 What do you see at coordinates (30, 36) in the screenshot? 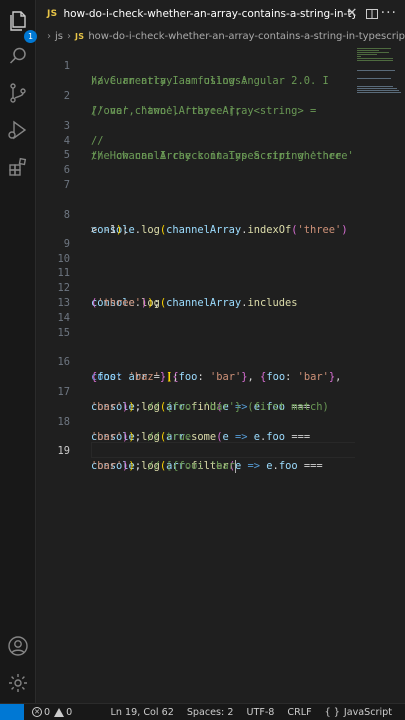
I see `explorer-badge: 1` at bounding box center [30, 36].